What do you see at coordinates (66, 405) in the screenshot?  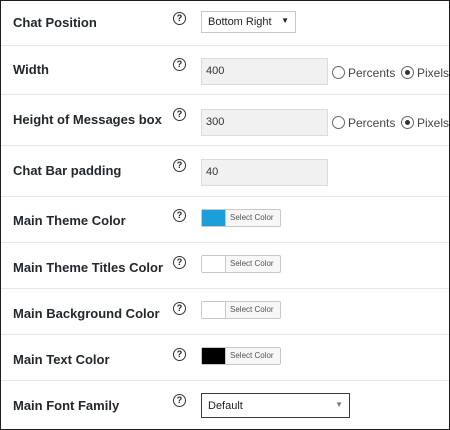 I see `main-font-family-label: Main Font Family` at bounding box center [66, 405].